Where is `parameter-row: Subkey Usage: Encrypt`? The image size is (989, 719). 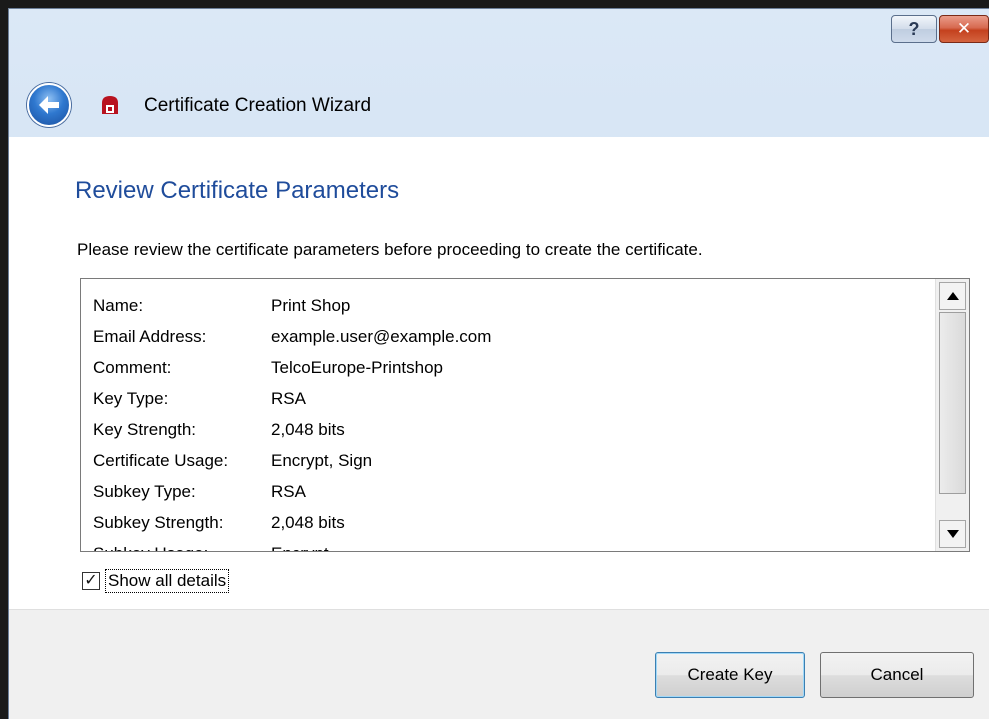 parameter-row: Subkey Usage: Encrypt is located at coordinates (511, 544).